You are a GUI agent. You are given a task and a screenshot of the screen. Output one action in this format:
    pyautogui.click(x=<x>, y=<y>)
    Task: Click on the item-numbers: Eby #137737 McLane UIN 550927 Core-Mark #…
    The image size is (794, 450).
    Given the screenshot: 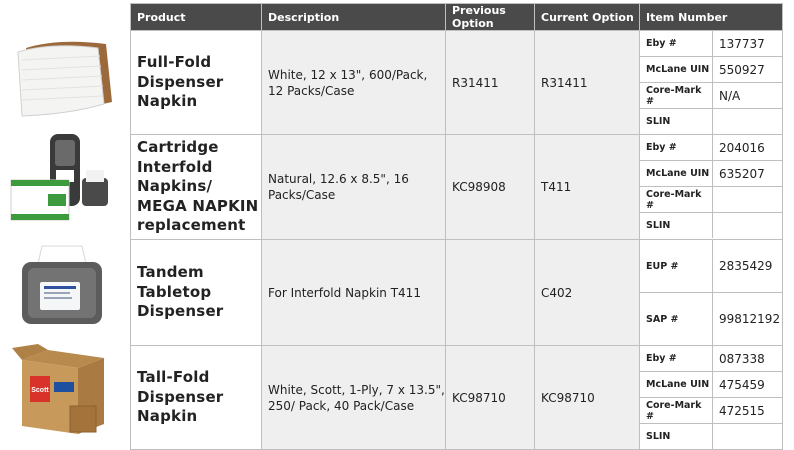 What is the action you would take?
    pyautogui.click(x=711, y=82)
    